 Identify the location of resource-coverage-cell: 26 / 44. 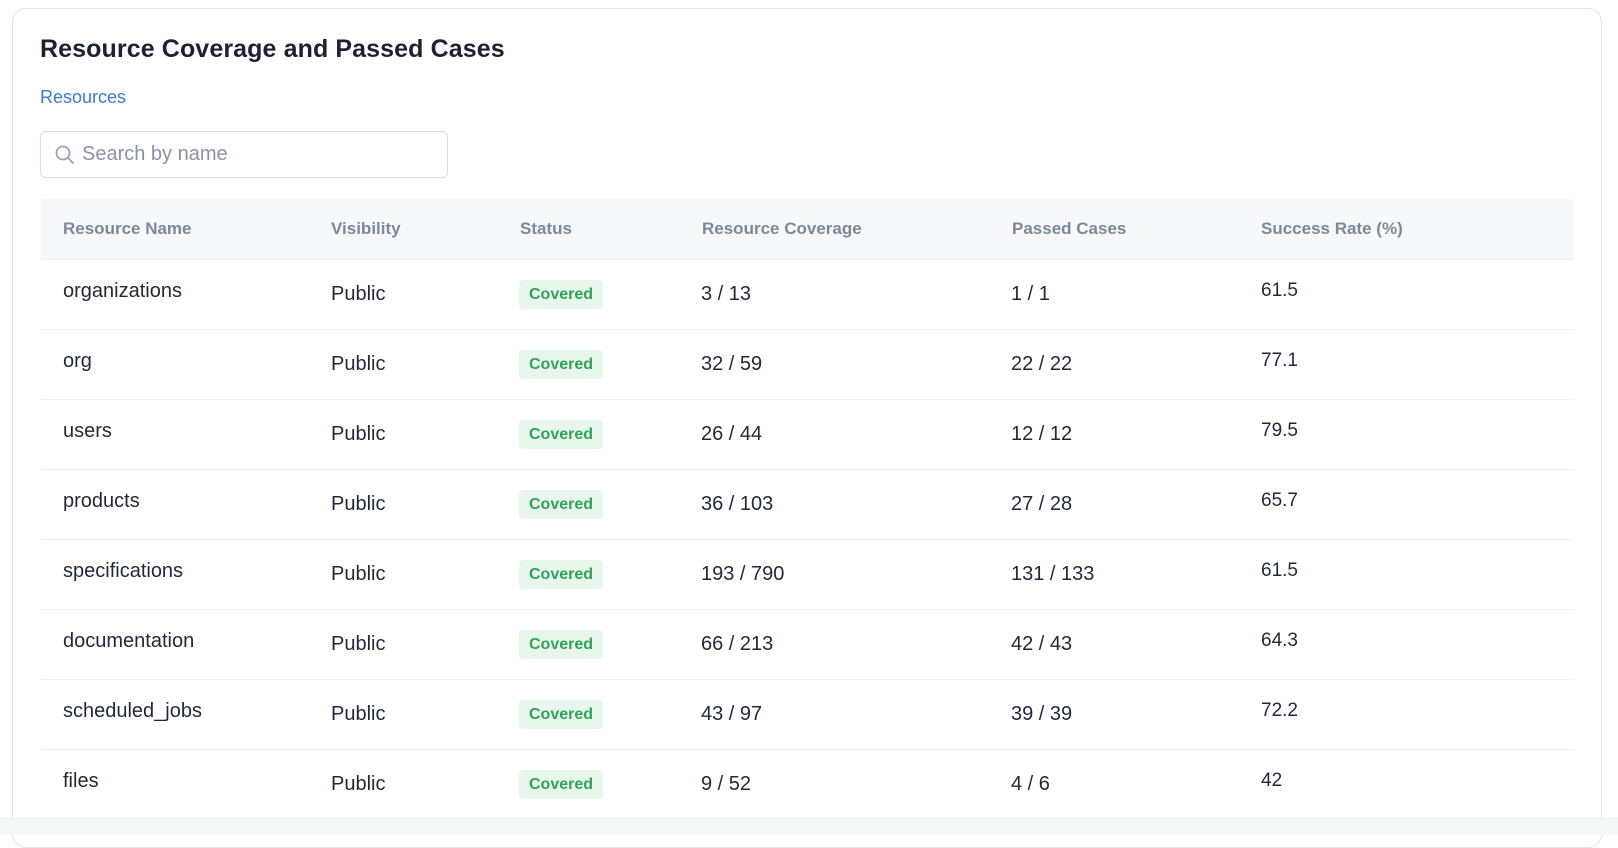
(732, 434).